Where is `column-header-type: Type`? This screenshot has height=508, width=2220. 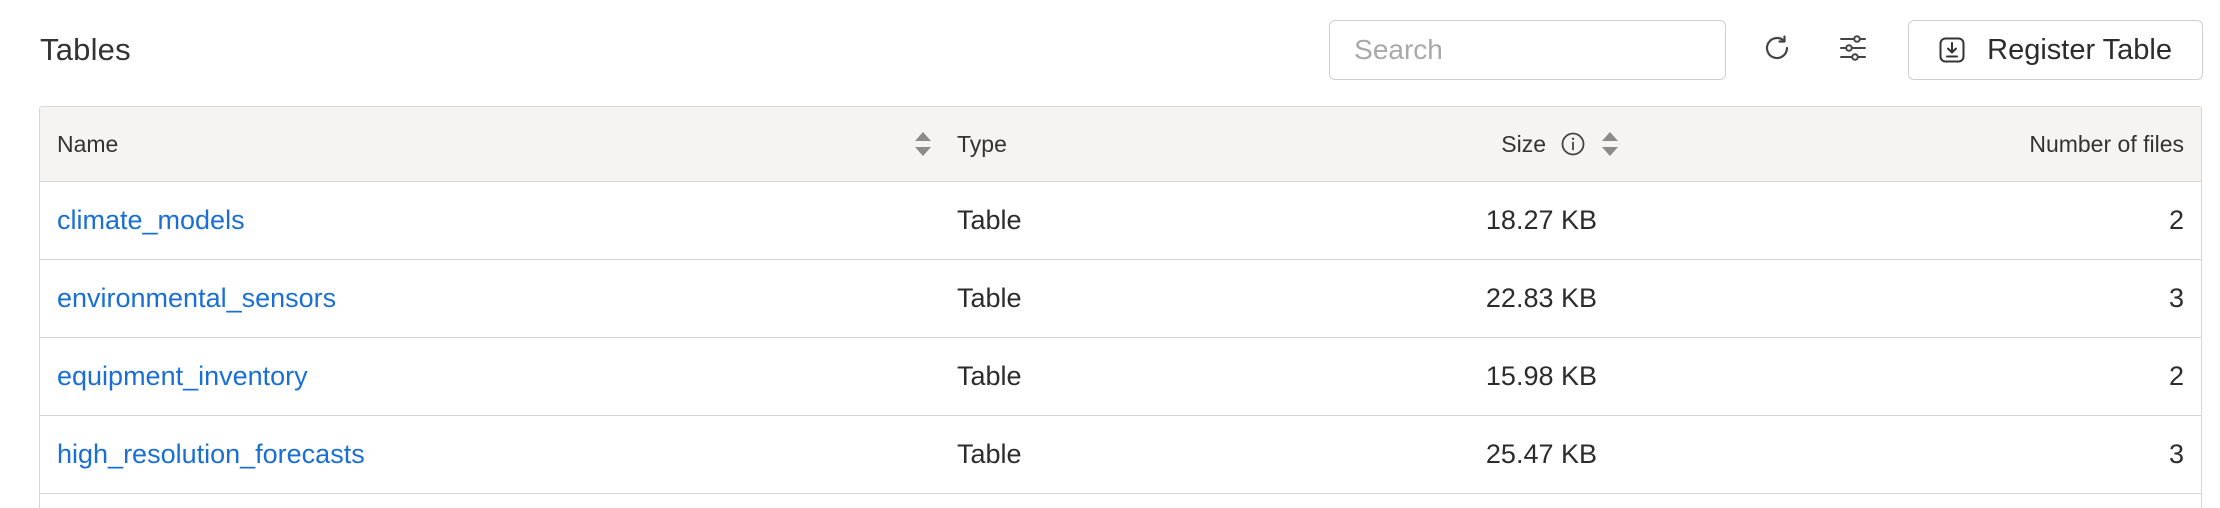
column-header-type: Type is located at coordinates (1090, 144).